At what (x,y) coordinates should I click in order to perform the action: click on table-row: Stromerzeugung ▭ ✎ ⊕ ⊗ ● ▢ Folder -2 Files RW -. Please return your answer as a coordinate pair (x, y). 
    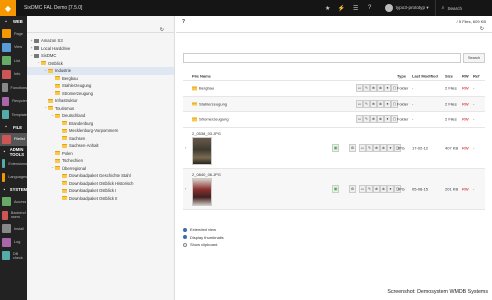
    Looking at the image, I should click on (334, 120).